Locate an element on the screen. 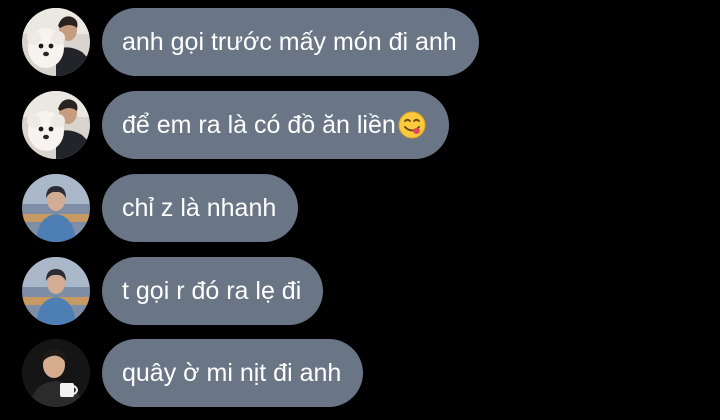  message-text: để em ra là có đồ ăn liền is located at coordinates (259, 125).